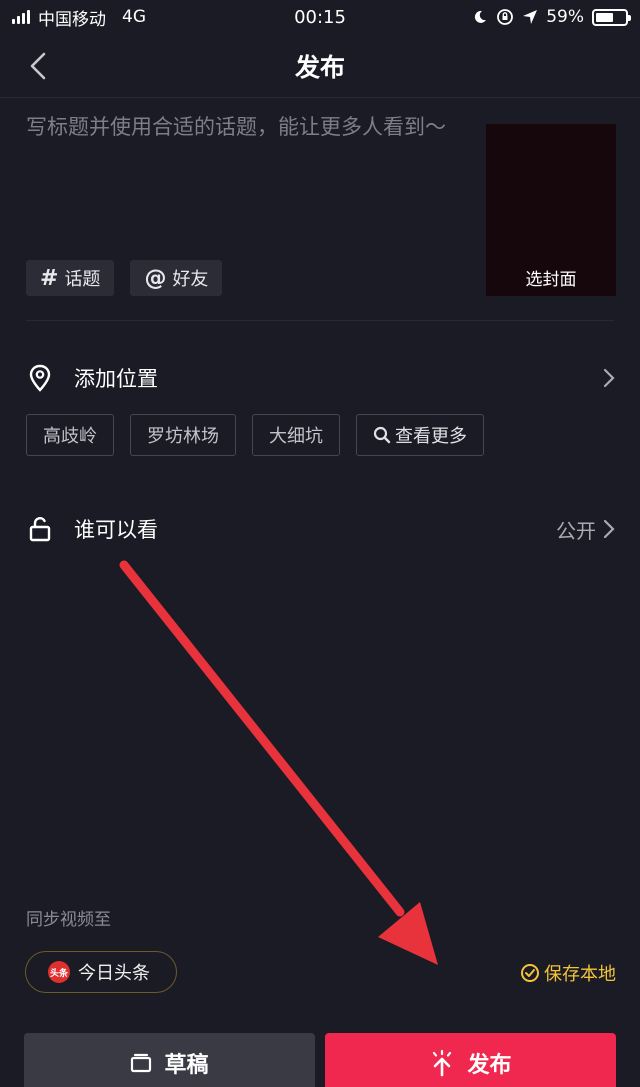  Describe the element at coordinates (49, 278) in the screenshot. I see `hashtag-icon: #` at that location.